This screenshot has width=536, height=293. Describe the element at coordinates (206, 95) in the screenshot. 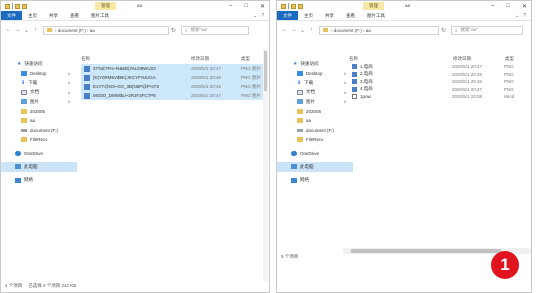

I see `file-date: 2020/5/1 20:47` at that location.